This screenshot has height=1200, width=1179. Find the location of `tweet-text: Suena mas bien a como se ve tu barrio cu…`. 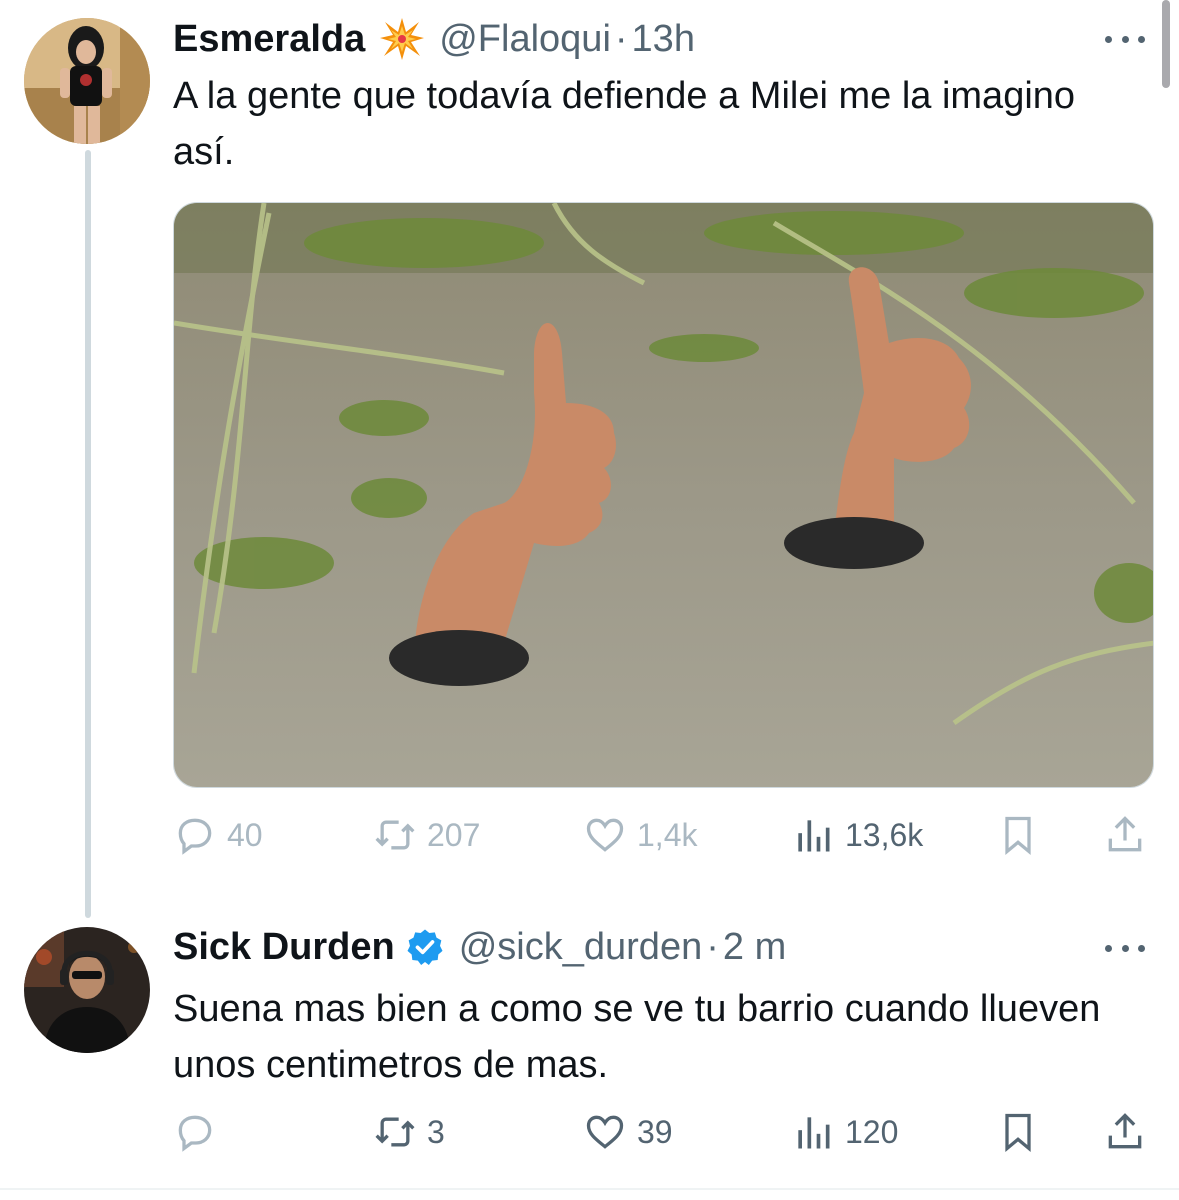

tweet-text: Suena mas bien a como se ve tu barrio cu… is located at coordinates (637, 1037).